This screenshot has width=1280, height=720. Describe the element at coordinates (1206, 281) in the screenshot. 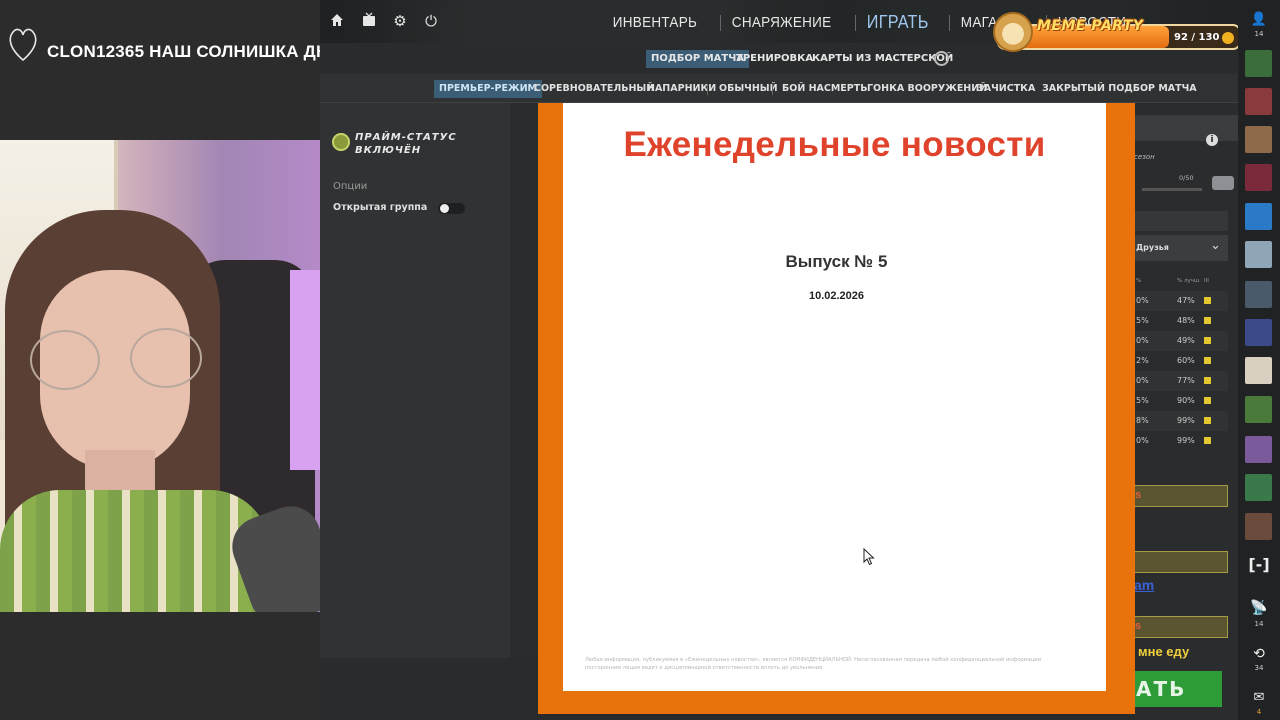

I see `column-header: ІІІ` at that location.